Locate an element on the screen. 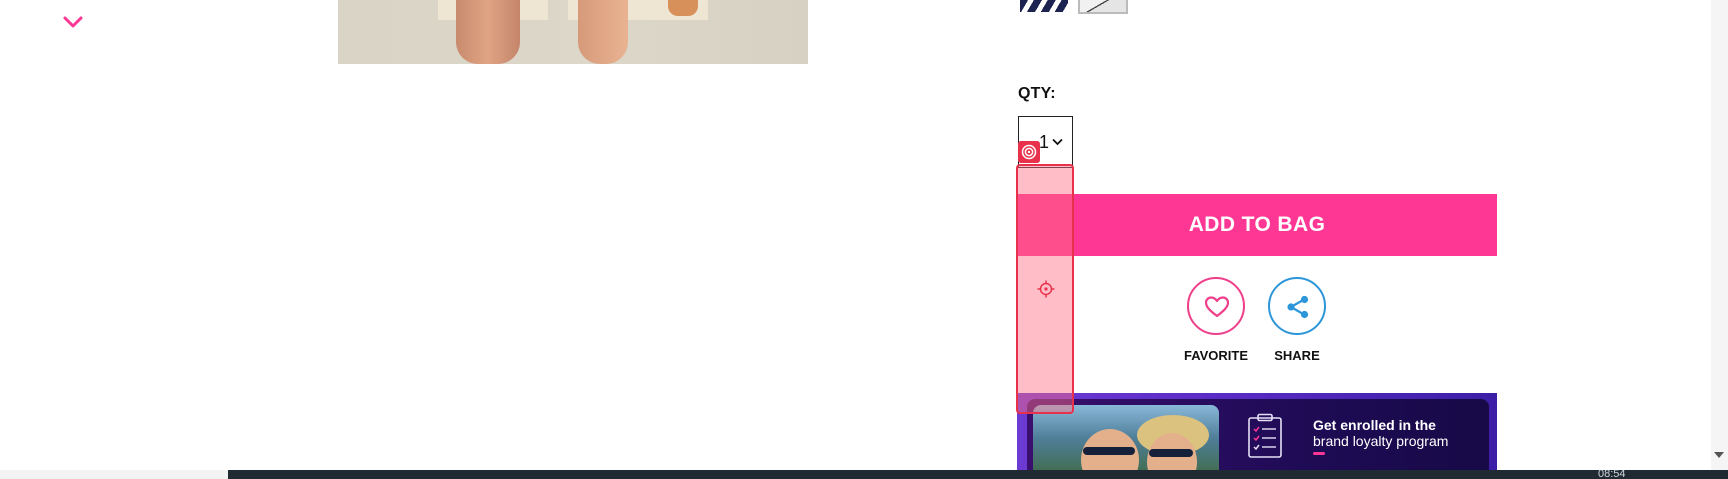 This screenshot has height=479, width=1728. taskbar-start-area is located at coordinates (114, 474).